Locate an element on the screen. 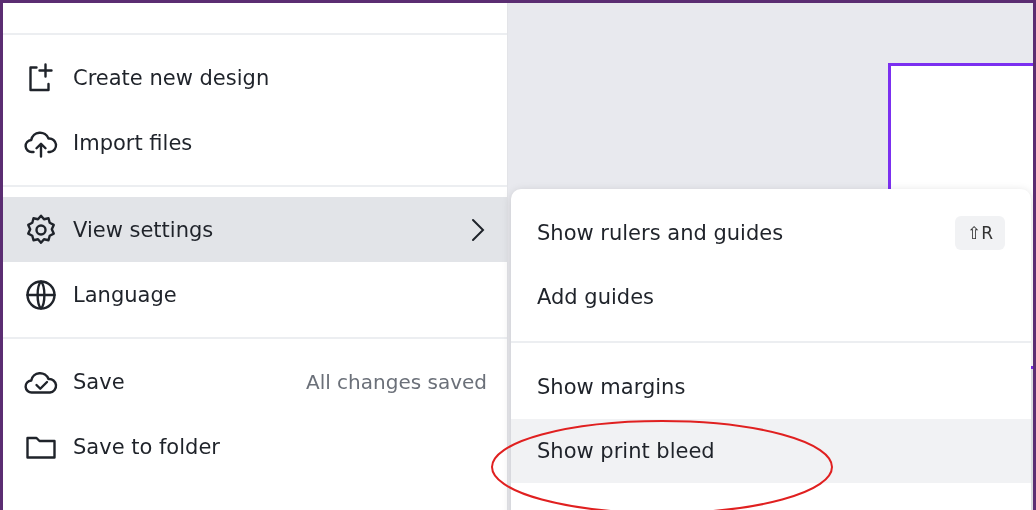 Image resolution: width=1036 pixels, height=510 pixels. submenu-item: Show margins is located at coordinates (771, 387).